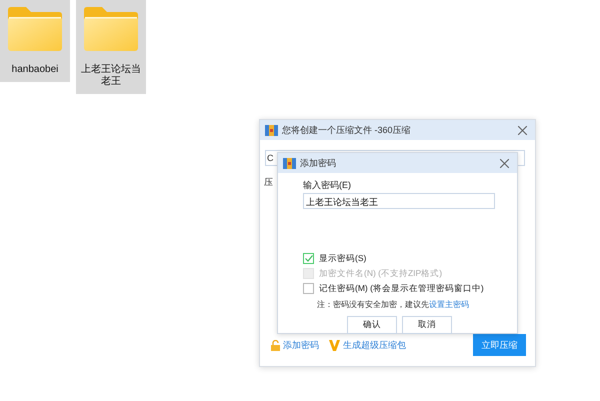 This screenshot has height=401, width=600. What do you see at coordinates (347, 130) in the screenshot?
I see `window-title: 您将创建一个压缩文件 -360压缩` at bounding box center [347, 130].